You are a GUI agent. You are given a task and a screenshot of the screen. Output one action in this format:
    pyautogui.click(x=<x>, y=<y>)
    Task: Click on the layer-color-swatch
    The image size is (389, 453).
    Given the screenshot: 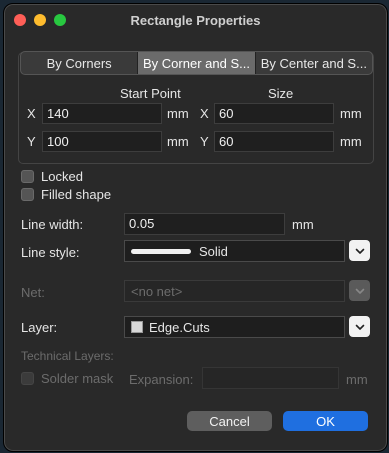 What is the action you would take?
    pyautogui.click(x=137, y=327)
    